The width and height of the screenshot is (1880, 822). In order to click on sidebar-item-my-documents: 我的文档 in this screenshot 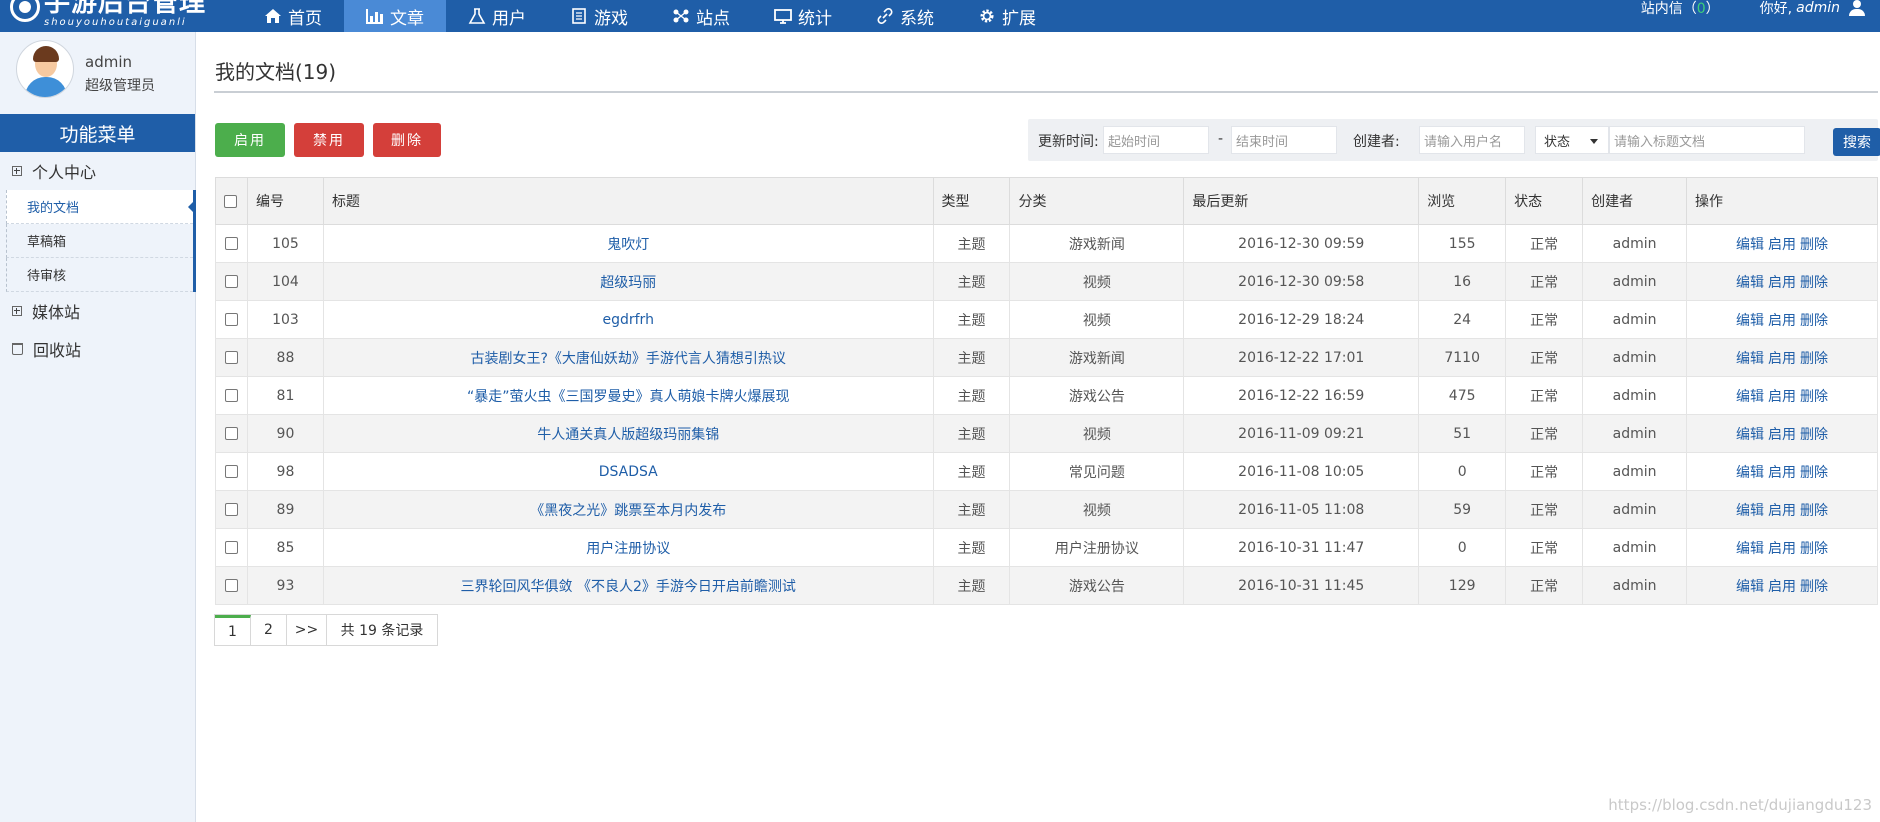, I will do `click(101, 207)`.